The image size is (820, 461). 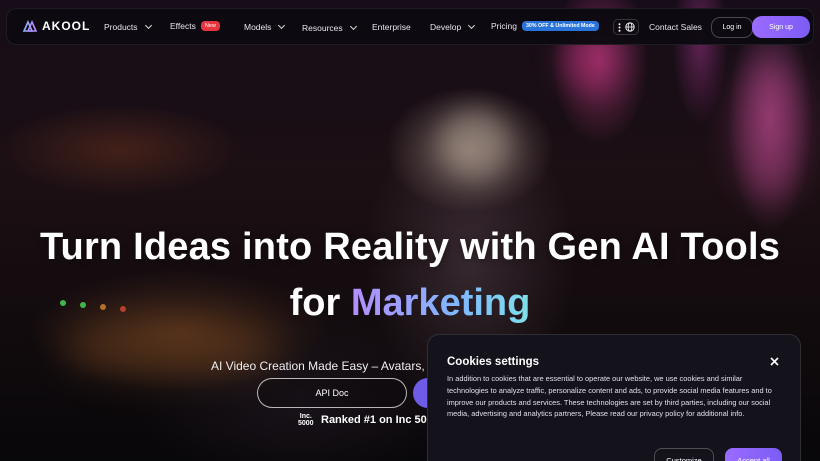 I want to click on more-and-language-menu, so click(x=626, y=27).